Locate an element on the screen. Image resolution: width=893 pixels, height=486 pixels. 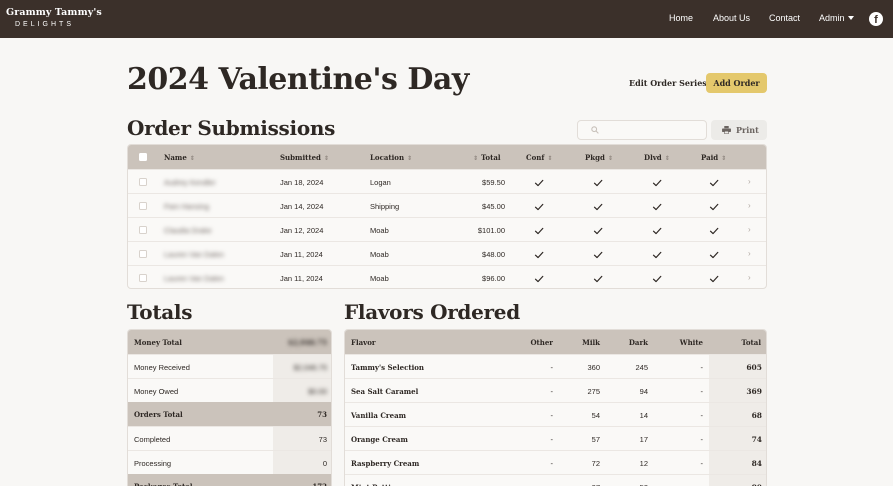
totals-value: 73 is located at coordinates (322, 439).